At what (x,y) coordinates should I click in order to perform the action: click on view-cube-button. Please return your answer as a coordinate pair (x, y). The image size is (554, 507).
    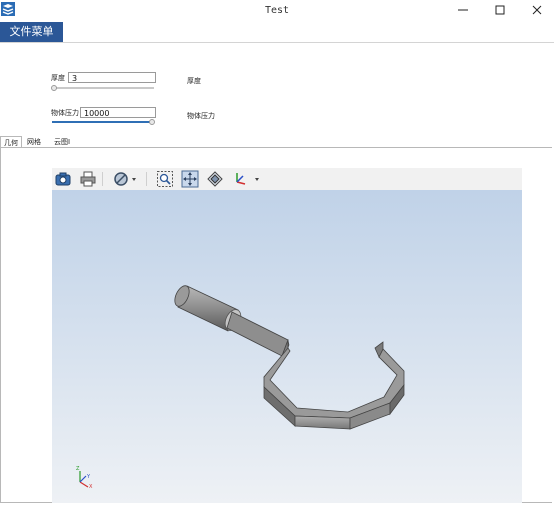
    Looking at the image, I should click on (215, 179).